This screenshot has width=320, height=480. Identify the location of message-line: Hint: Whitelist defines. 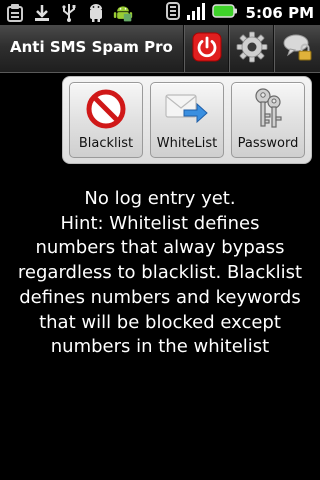
(160, 223).